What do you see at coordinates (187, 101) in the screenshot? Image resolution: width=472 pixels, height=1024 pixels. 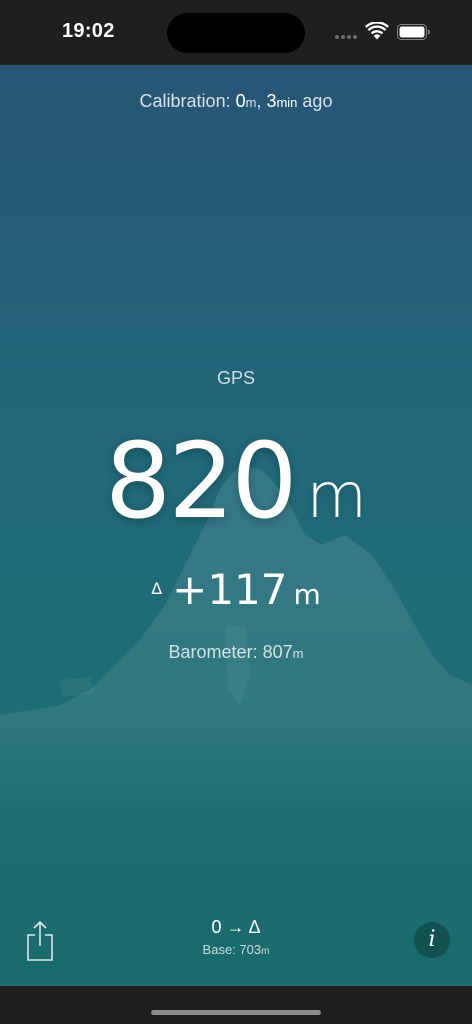 I see `calibration-prefix: Calibration:` at bounding box center [187, 101].